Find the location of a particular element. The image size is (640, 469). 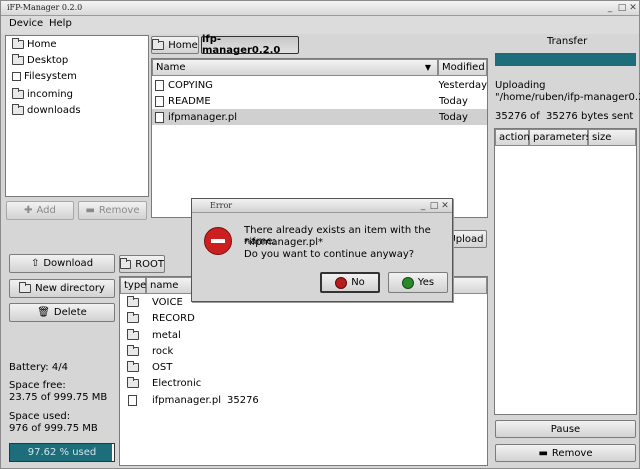

dialog-maximize-button: □ is located at coordinates (434, 206).